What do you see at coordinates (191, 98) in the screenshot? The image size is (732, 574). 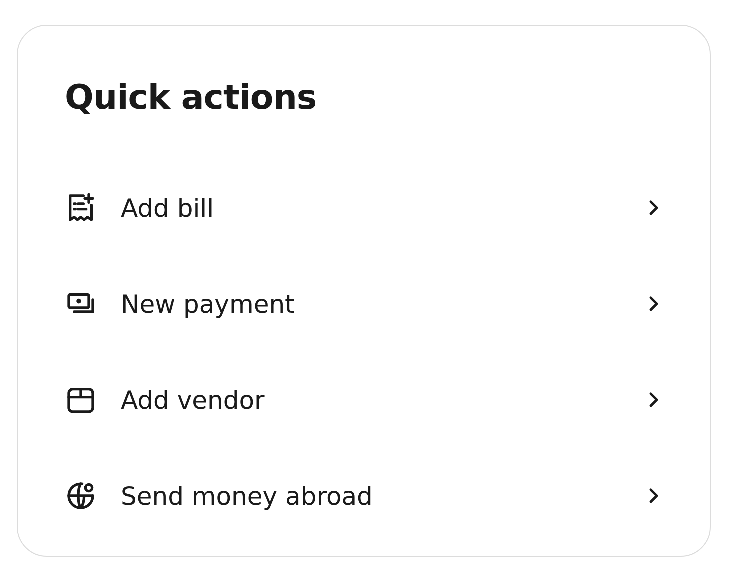 I see `card-title: Quick actions` at bounding box center [191, 98].